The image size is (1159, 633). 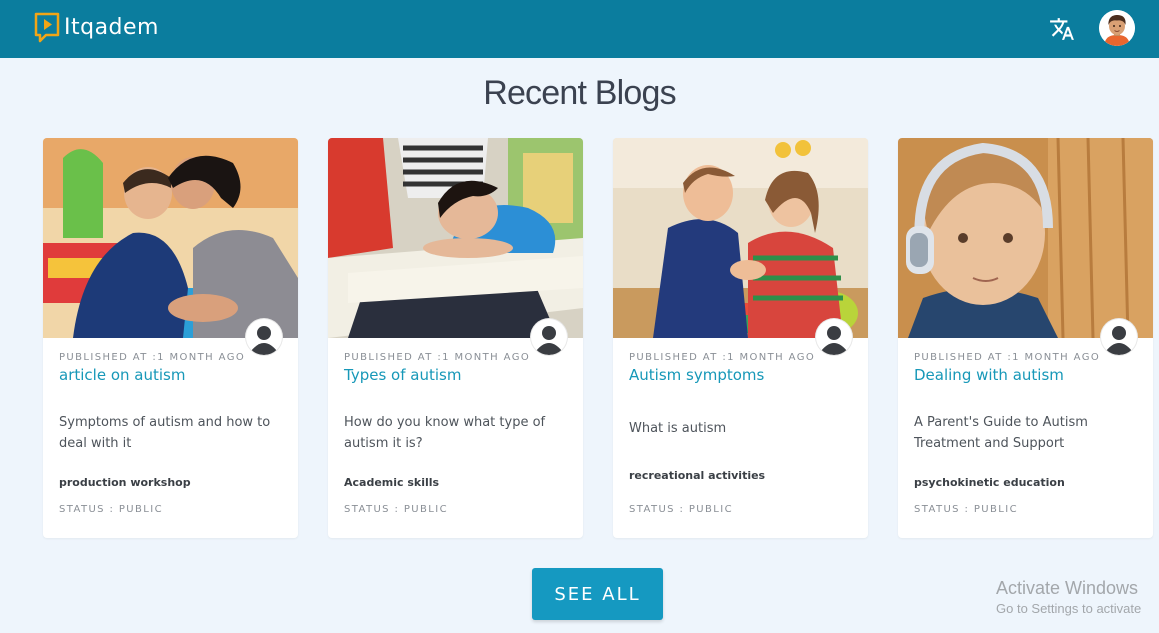 I want to click on user-avatar-icon, so click(x=1117, y=28).